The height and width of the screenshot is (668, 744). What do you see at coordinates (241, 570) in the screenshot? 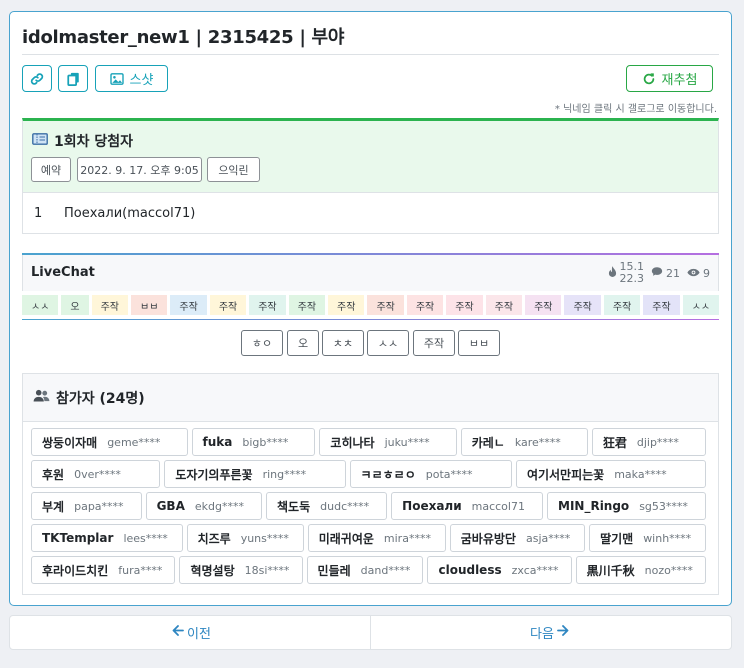
I see `participant-chip: 혁명설탕 18si****` at bounding box center [241, 570].